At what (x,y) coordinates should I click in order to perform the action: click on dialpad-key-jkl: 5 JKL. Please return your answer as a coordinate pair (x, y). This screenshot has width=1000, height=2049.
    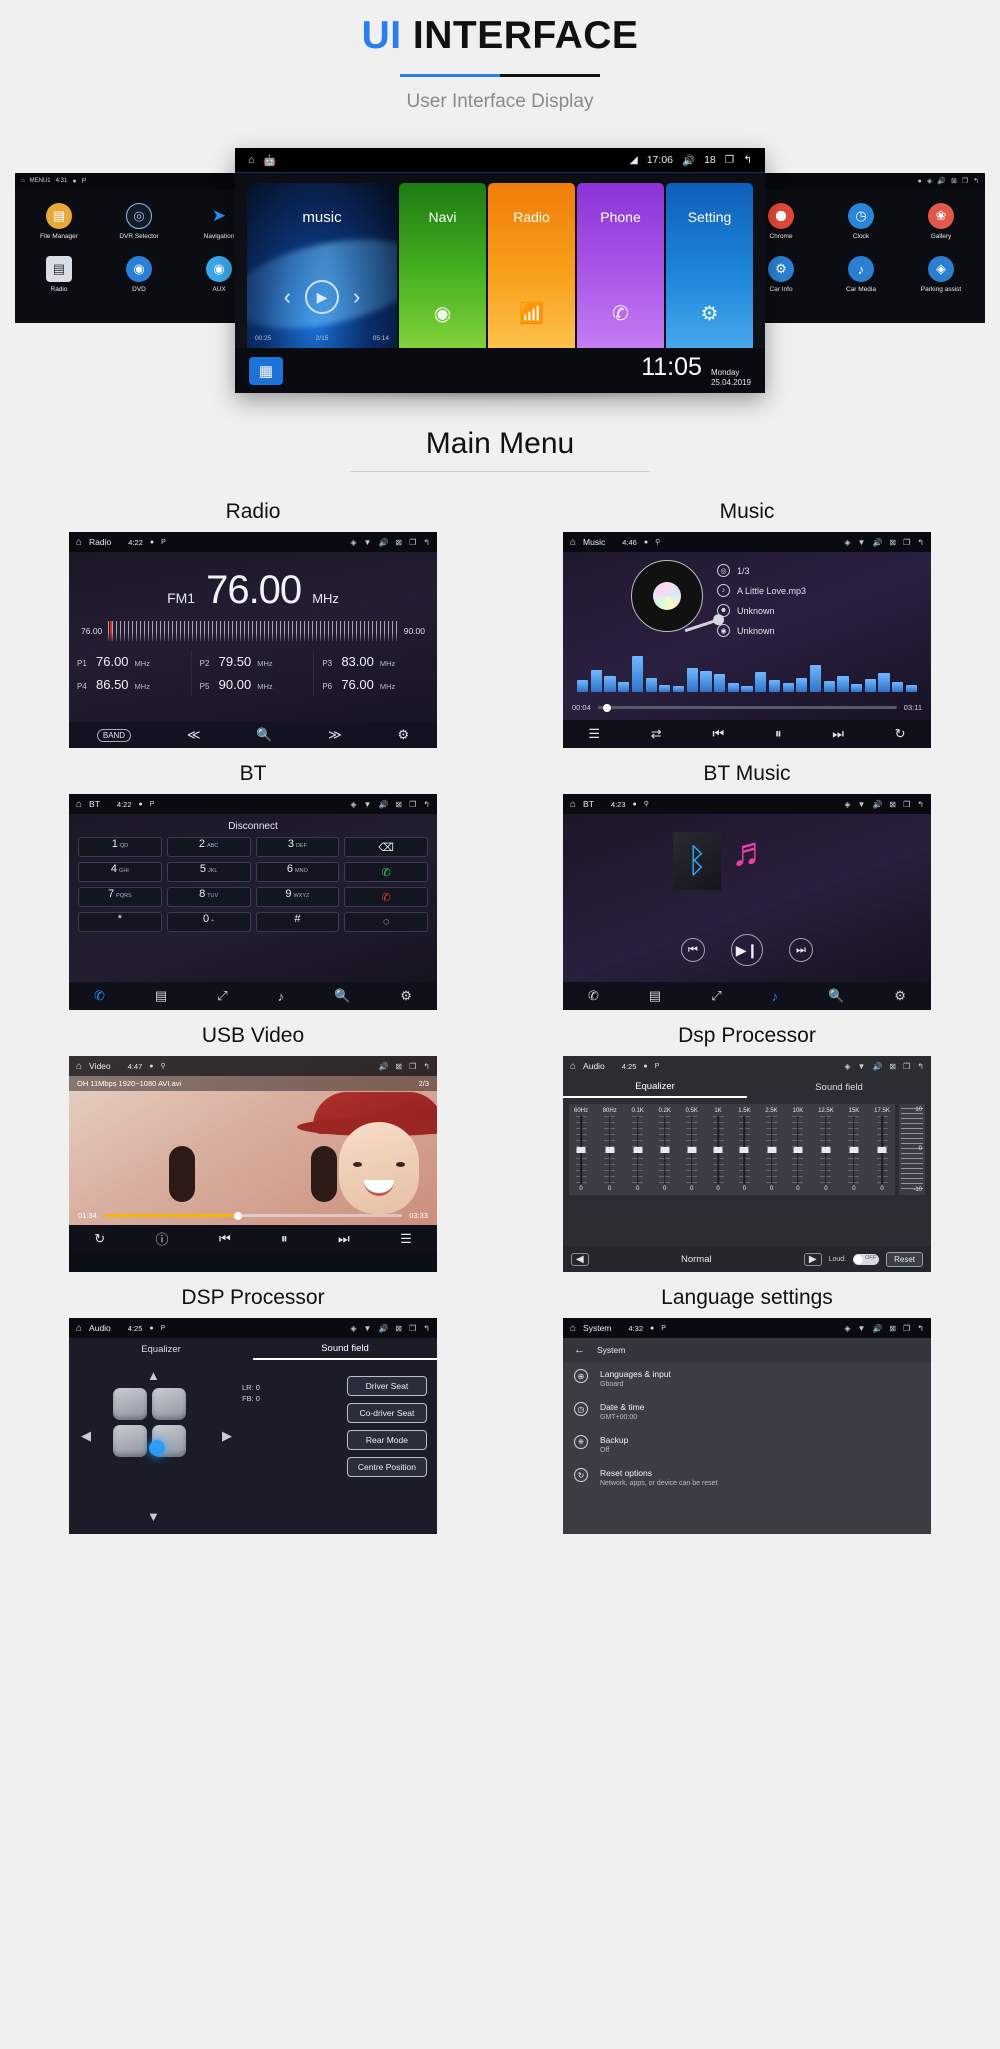
    Looking at the image, I should click on (208, 872).